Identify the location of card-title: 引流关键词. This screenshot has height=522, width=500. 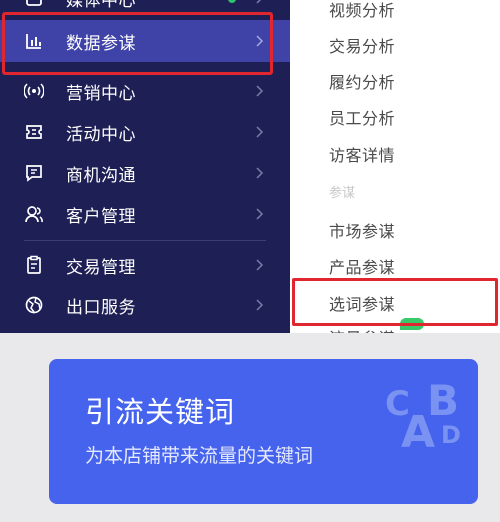
(160, 412).